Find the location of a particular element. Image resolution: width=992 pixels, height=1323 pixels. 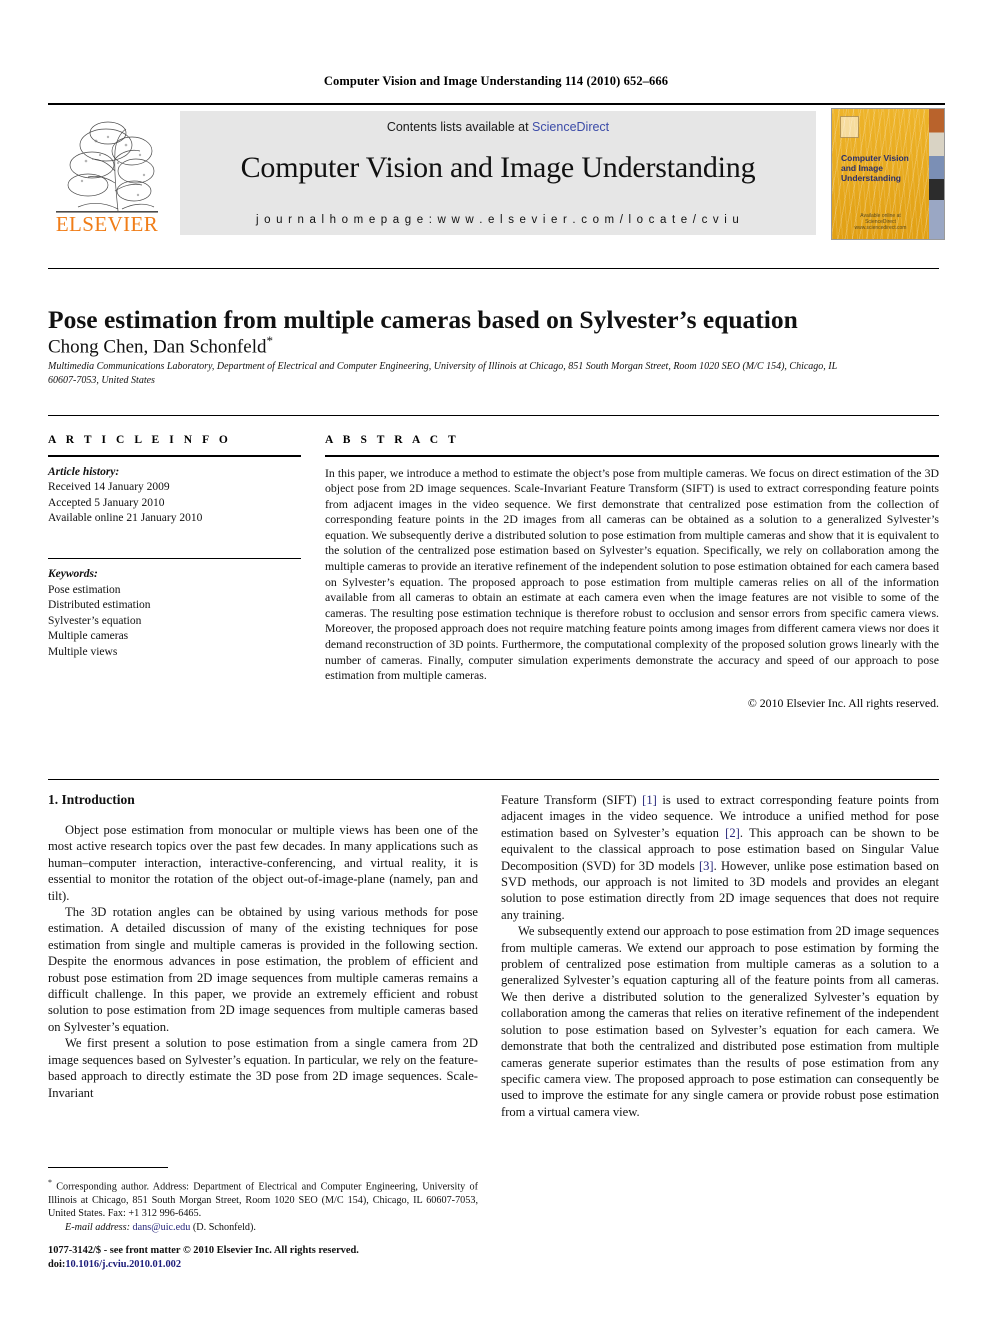

masthead-top-rule is located at coordinates (496, 104).